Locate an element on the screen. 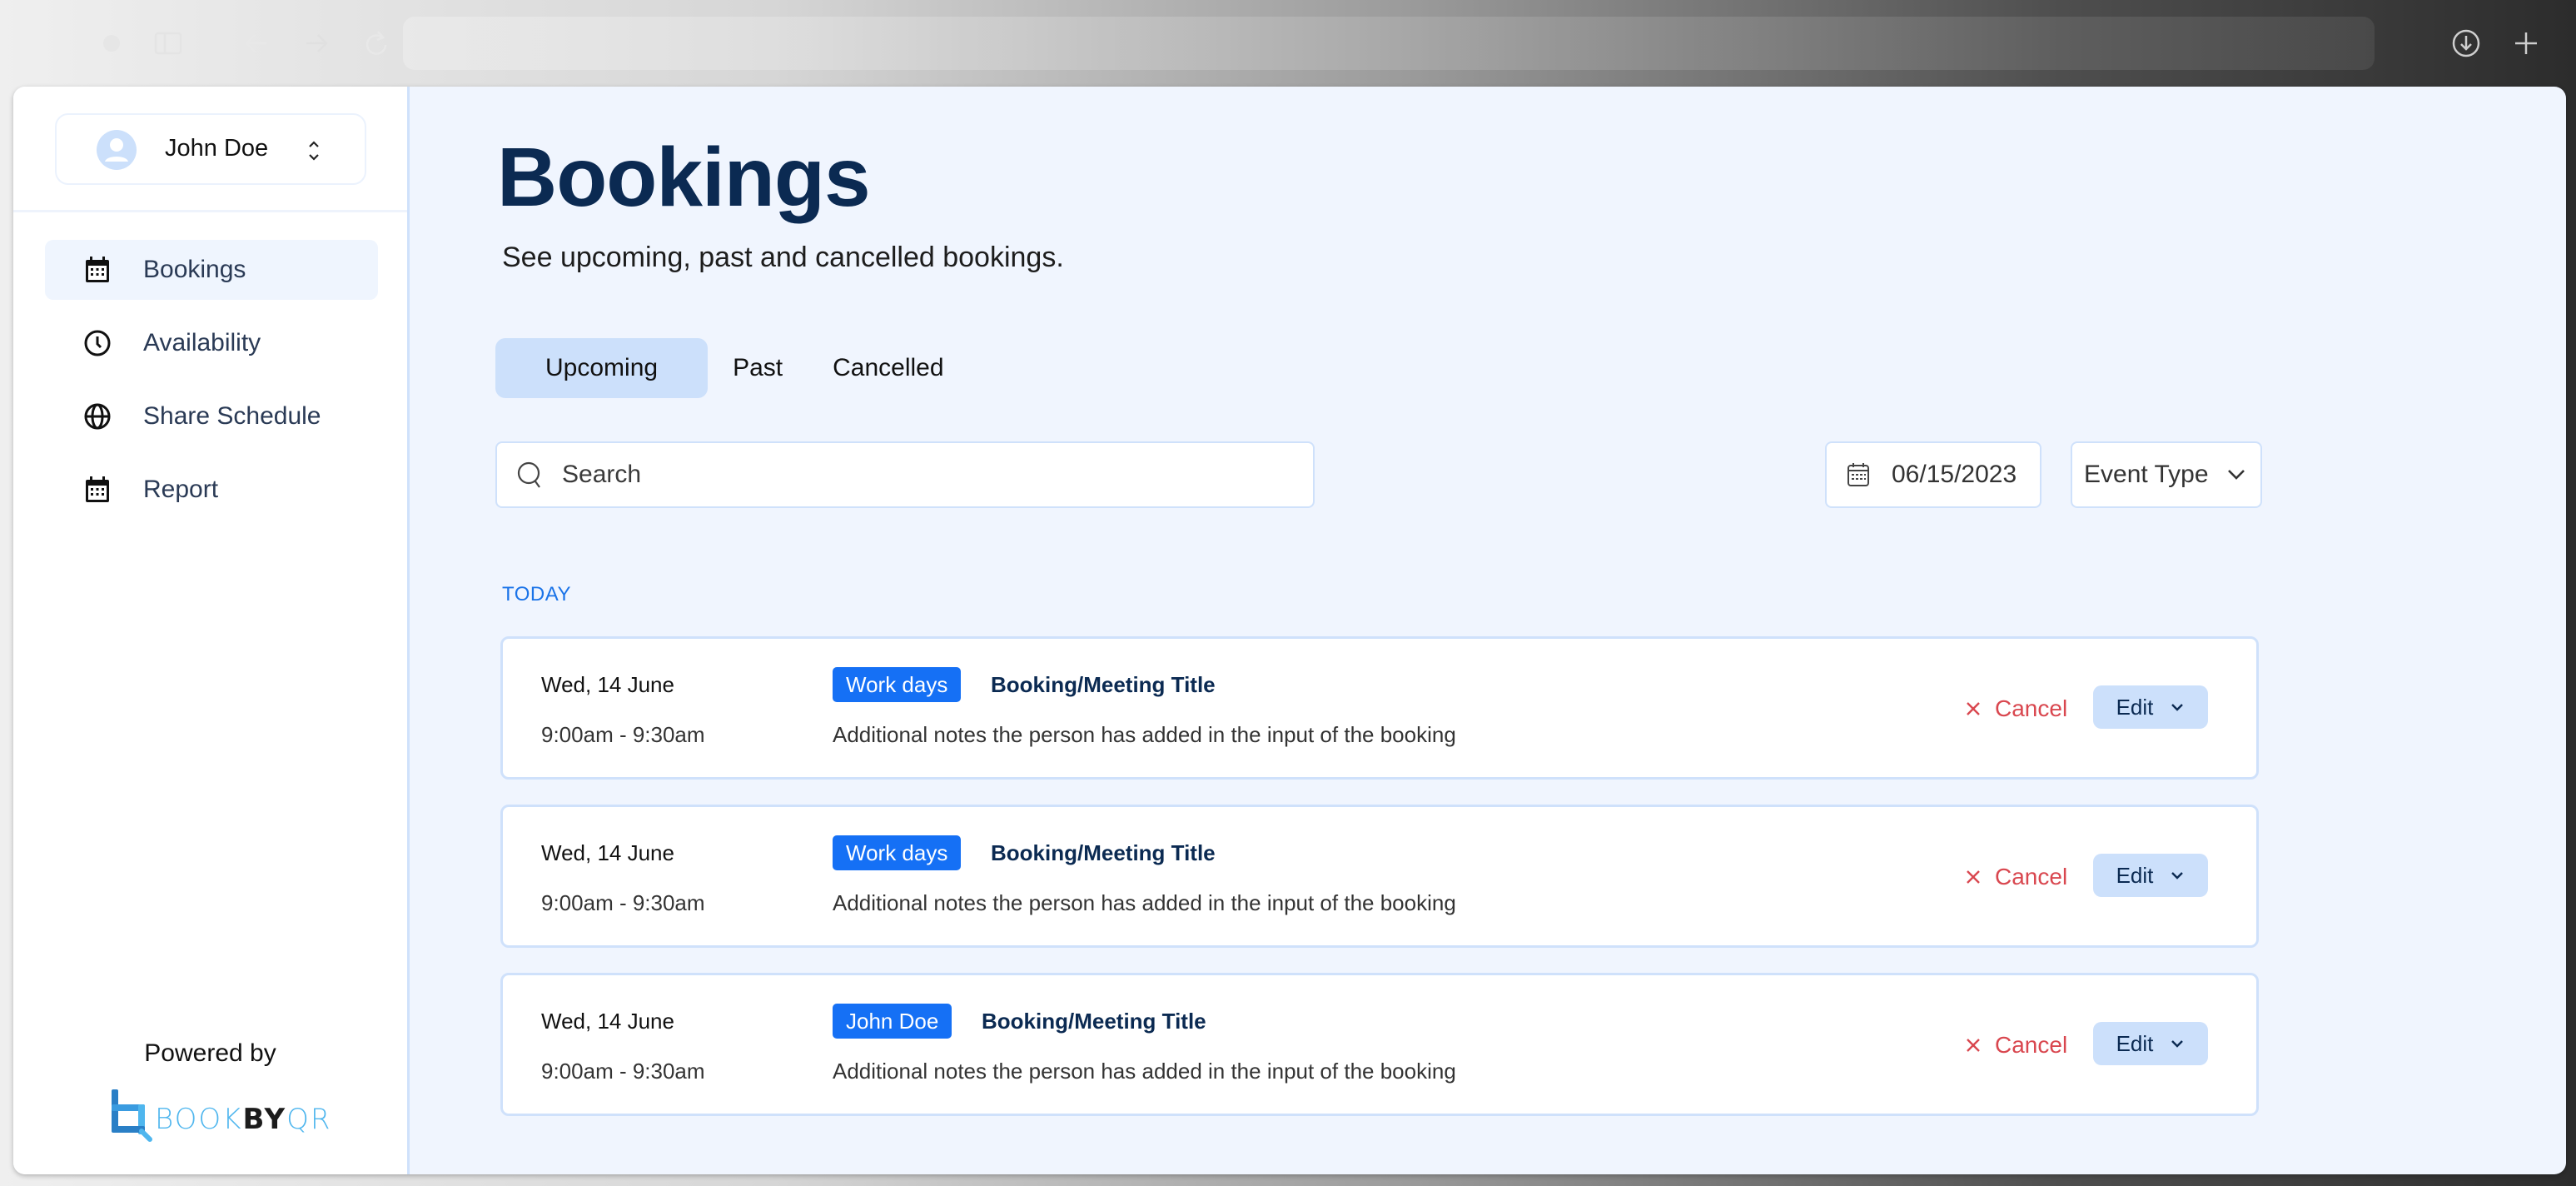  sidebar-item-label: Report is located at coordinates (181, 489).